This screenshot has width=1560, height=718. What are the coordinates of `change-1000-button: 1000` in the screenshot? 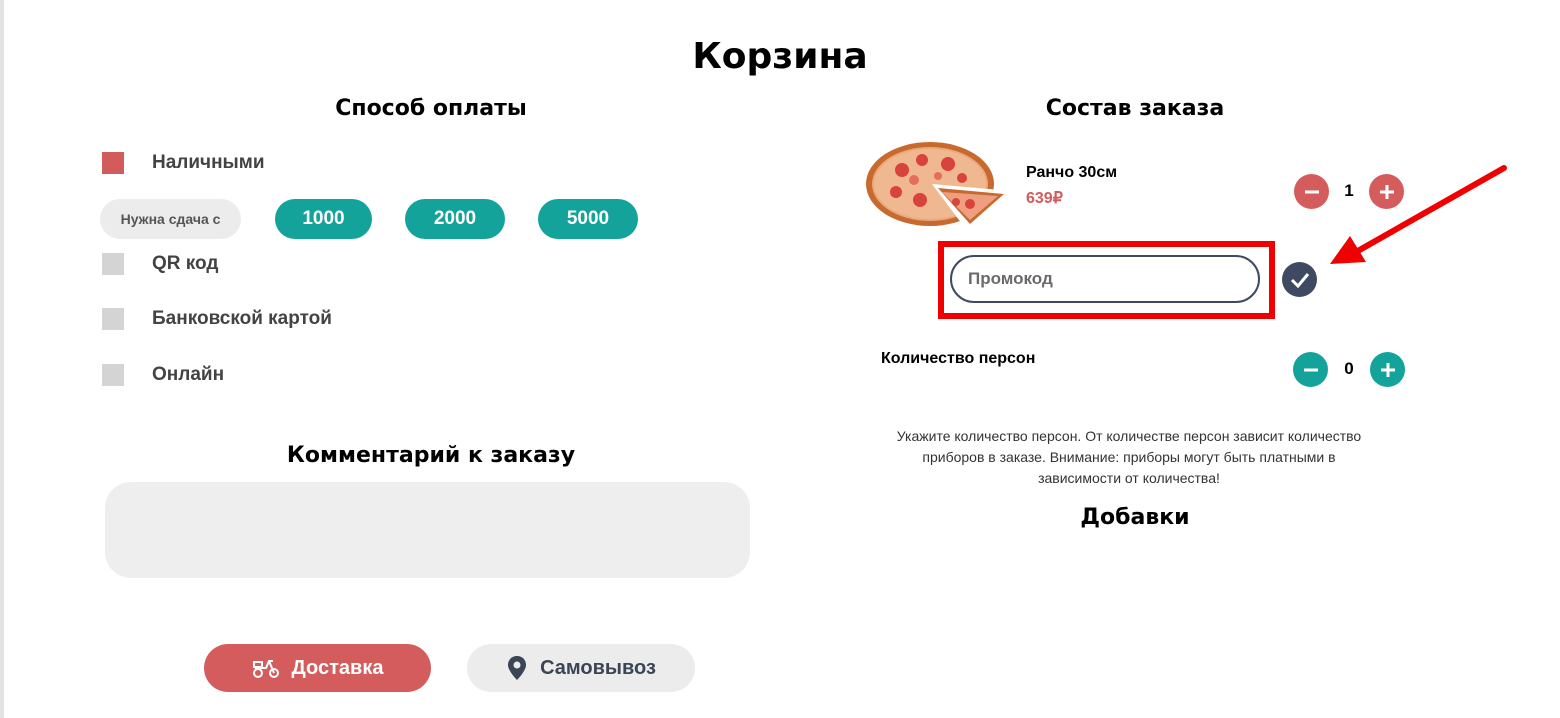 It's located at (323, 219).